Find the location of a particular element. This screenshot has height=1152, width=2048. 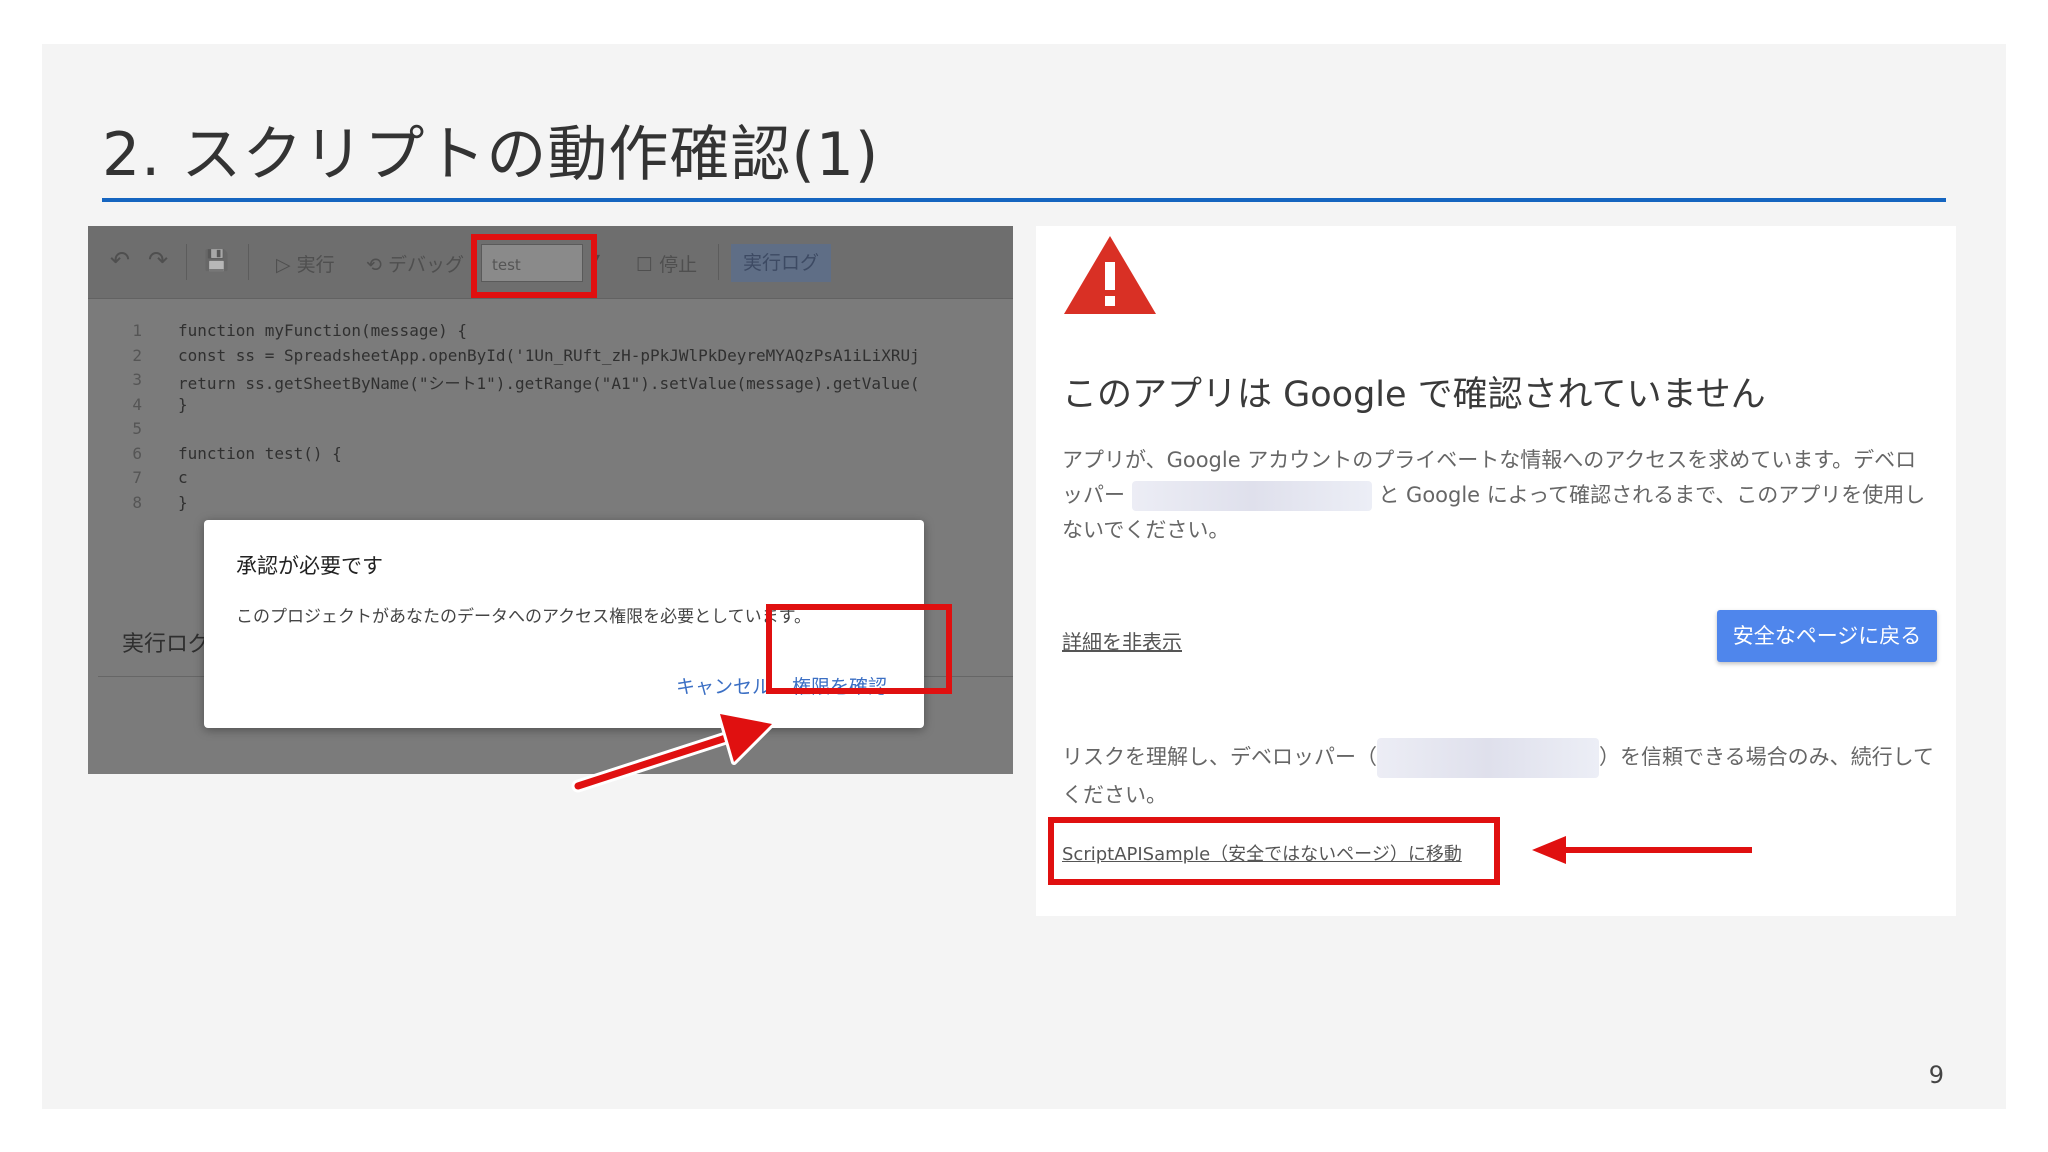

save-icon: 💾 is located at coordinates (216, 260).